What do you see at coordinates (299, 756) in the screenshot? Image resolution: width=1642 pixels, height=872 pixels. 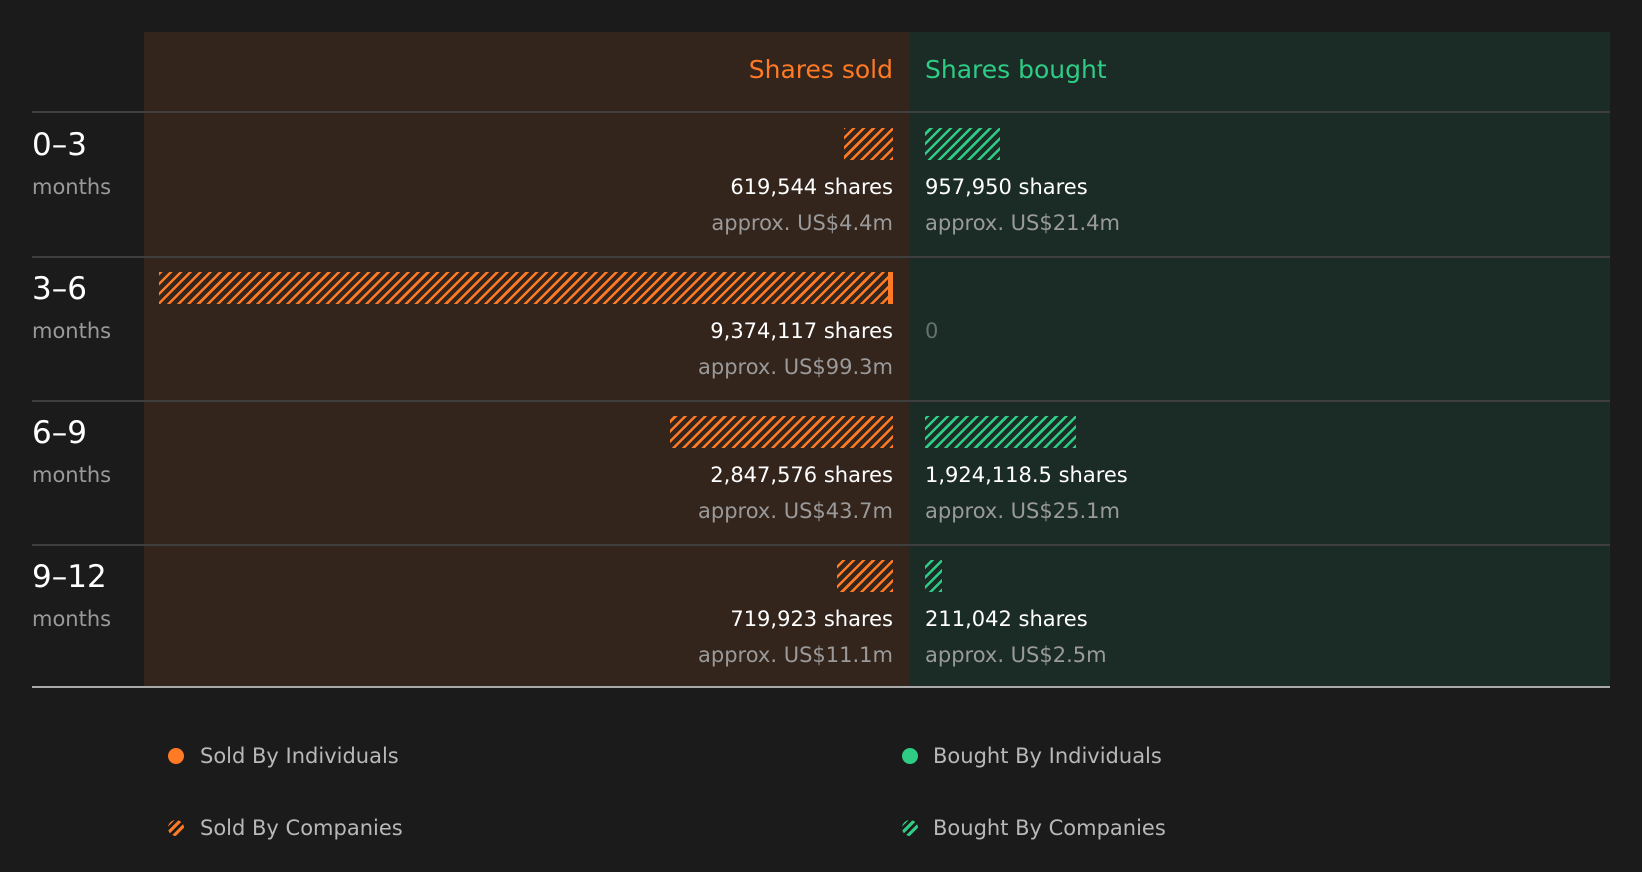 I see `legend-sold-by-individuals: Sold By Individuals` at bounding box center [299, 756].